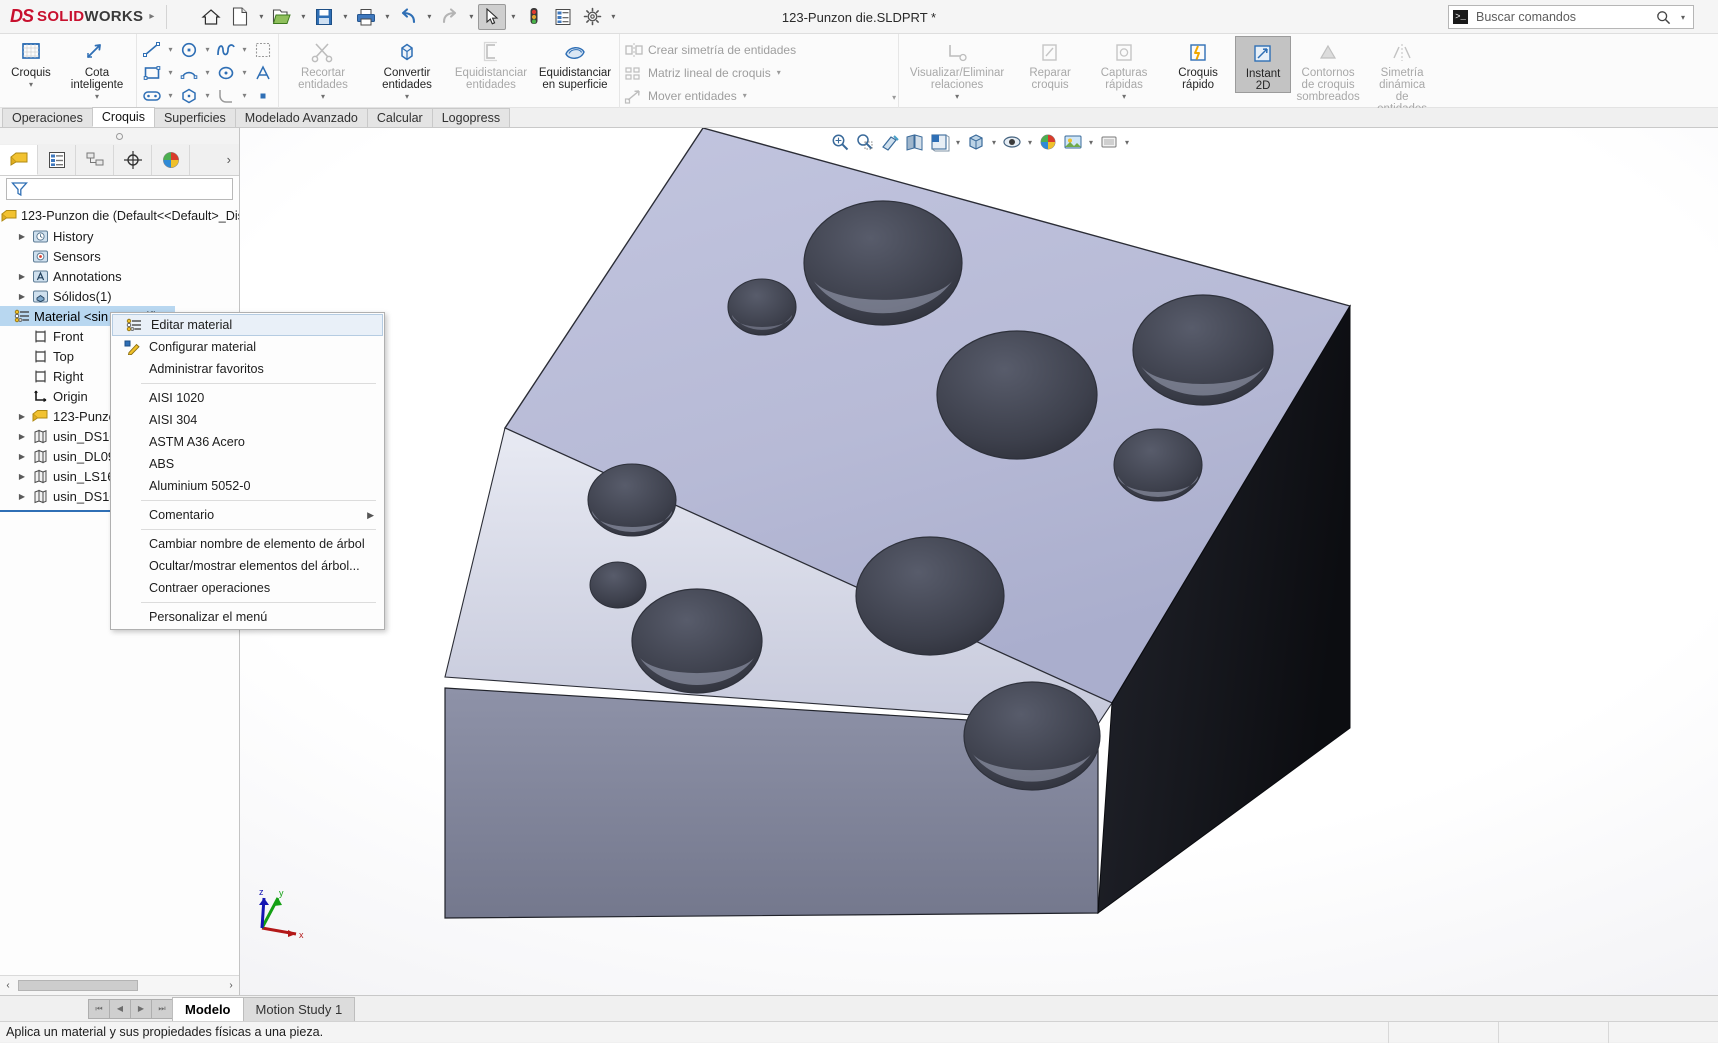  Describe the element at coordinates (301, 117) in the screenshot. I see `tab-modelado-avanzado: Modelado Avanzado` at that location.